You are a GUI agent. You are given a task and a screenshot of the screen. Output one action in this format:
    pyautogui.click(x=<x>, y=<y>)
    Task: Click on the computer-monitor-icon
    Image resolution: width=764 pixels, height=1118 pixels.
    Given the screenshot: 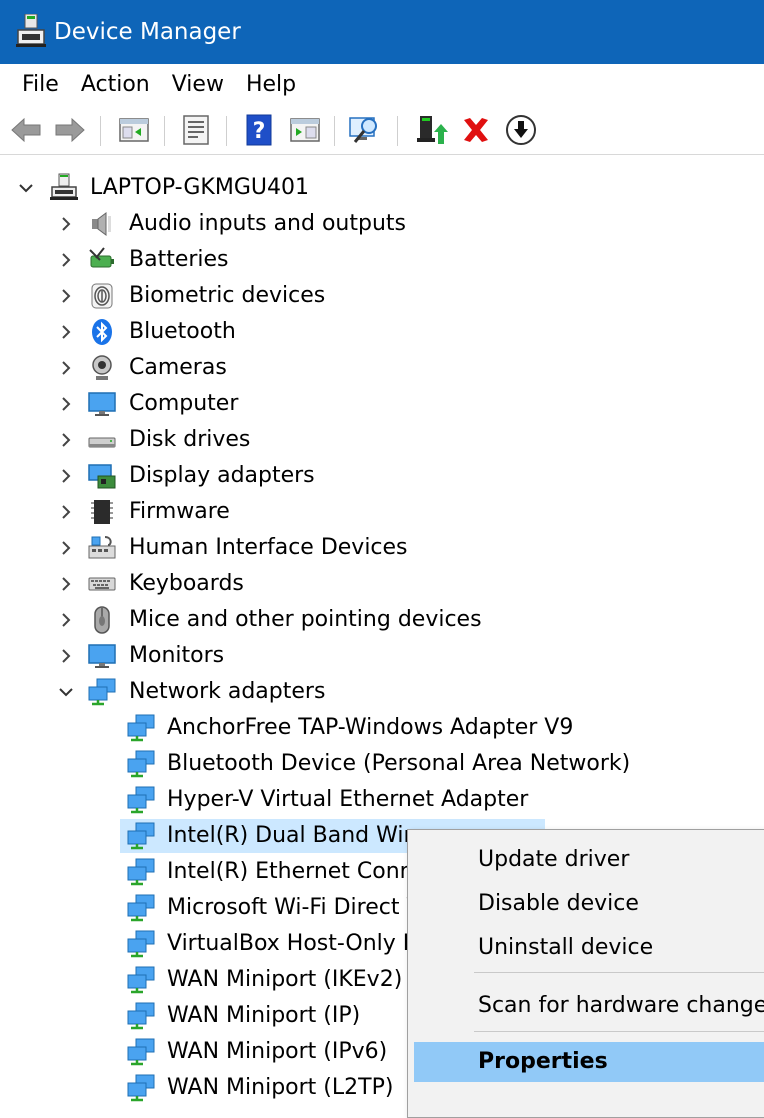 What is the action you would take?
    pyautogui.click(x=102, y=404)
    